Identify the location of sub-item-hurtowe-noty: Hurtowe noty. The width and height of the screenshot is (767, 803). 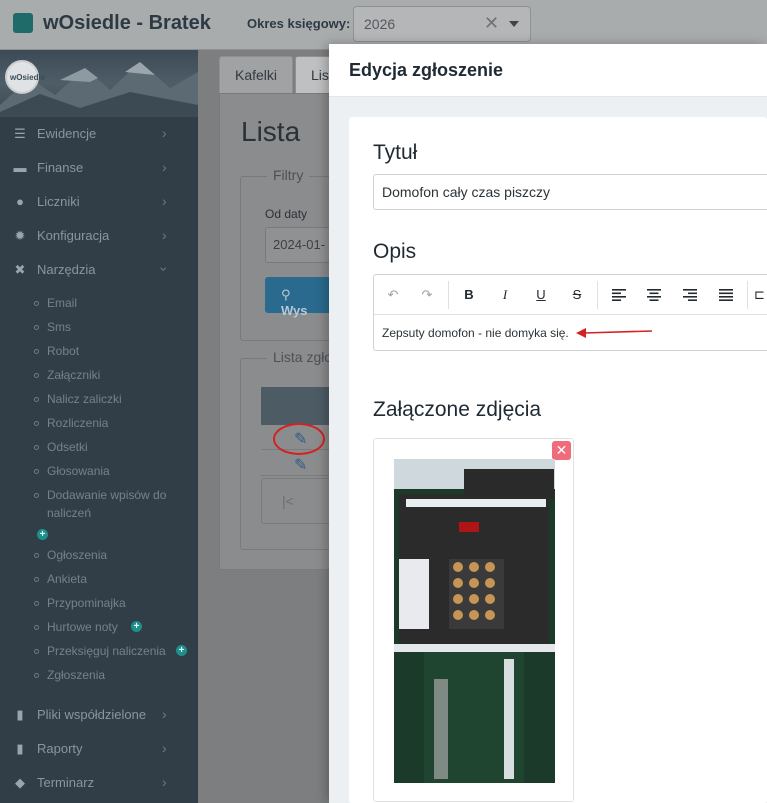
(116, 627).